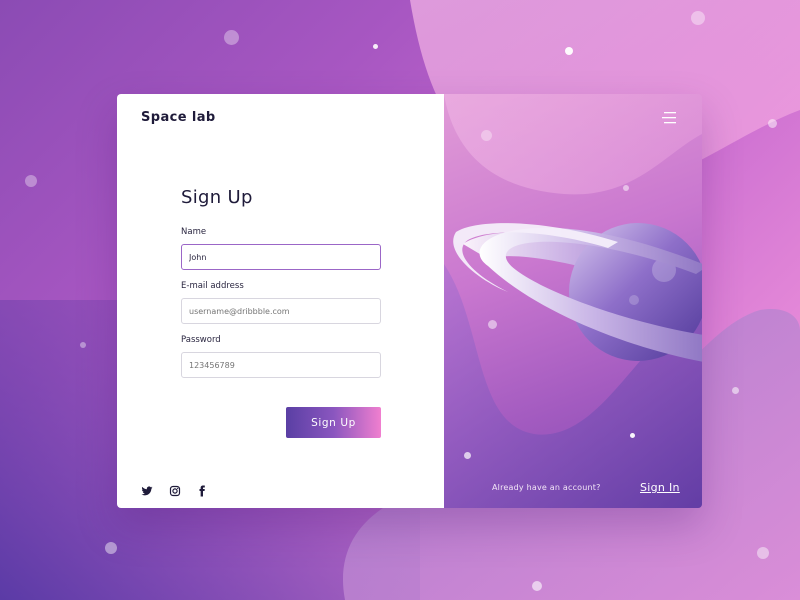 The width and height of the screenshot is (800, 600). Describe the element at coordinates (670, 117) in the screenshot. I see `hamburger-menu-icon` at that location.